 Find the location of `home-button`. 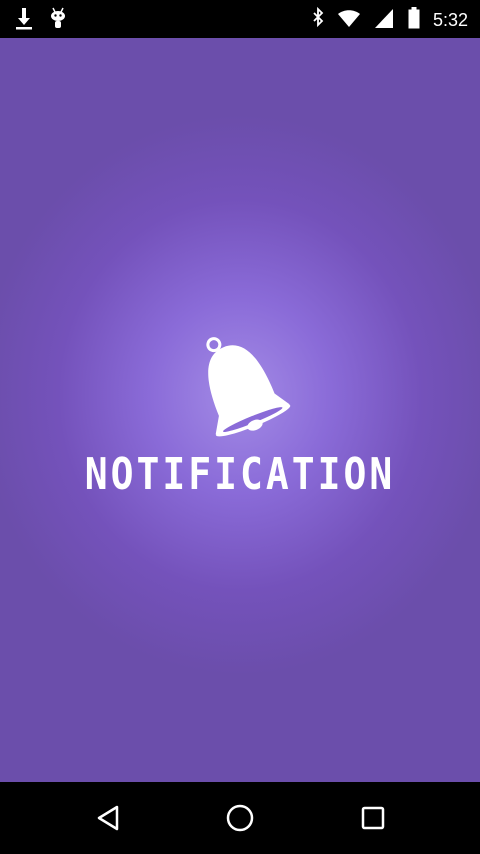

home-button is located at coordinates (240, 818).